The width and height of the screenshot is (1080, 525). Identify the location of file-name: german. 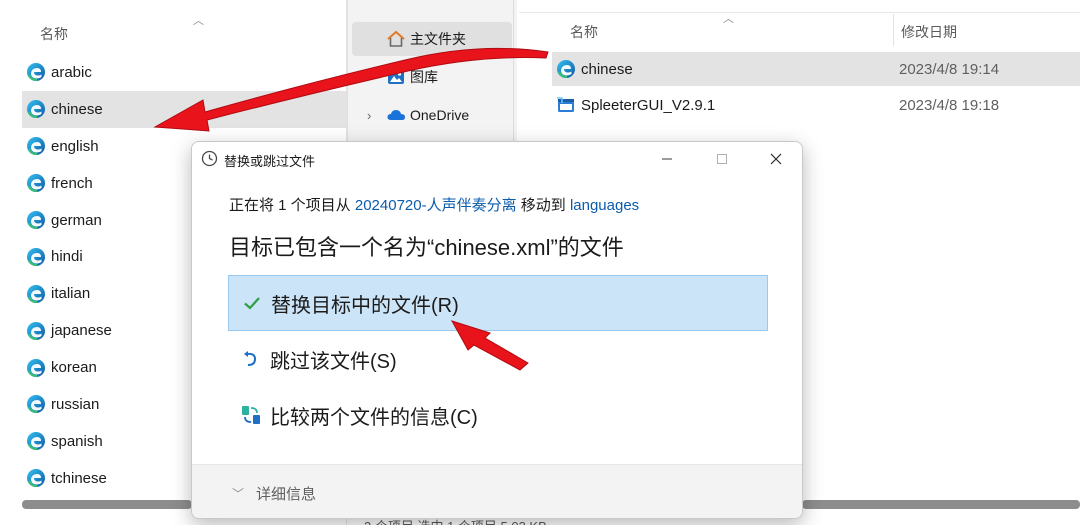
(76, 220).